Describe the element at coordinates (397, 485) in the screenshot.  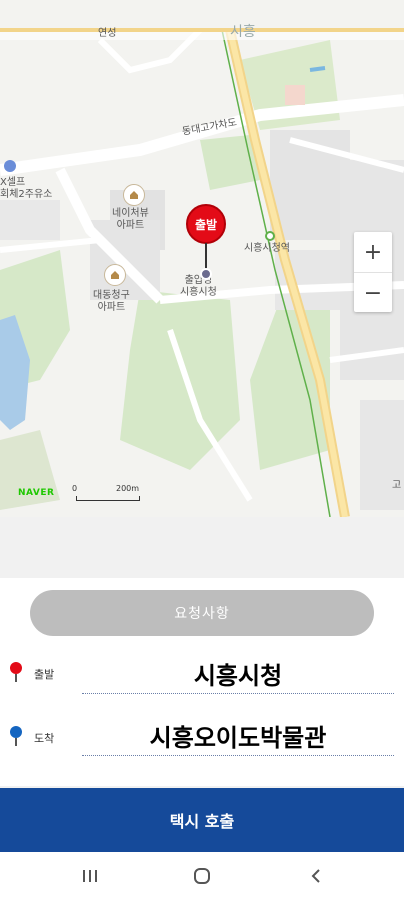
I see `map-label-right-edge: 고` at that location.